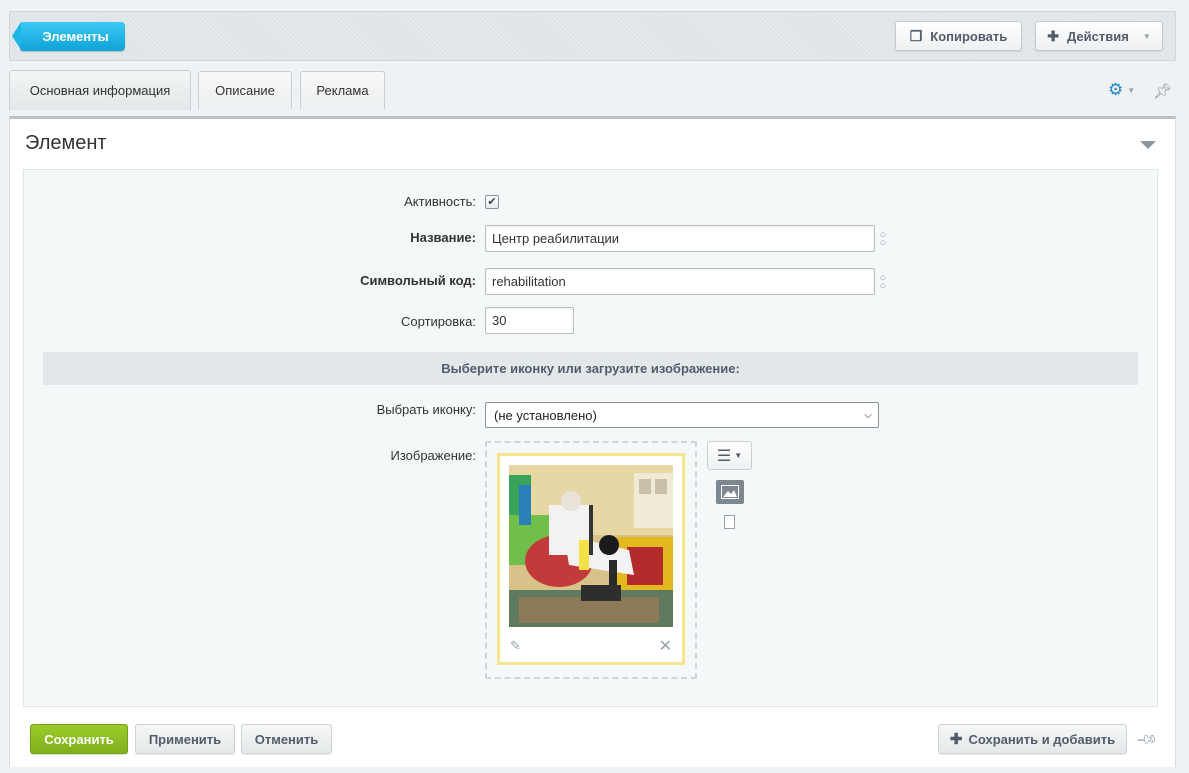  I want to click on icon-select: (не установлено) ⌵, so click(682, 415).